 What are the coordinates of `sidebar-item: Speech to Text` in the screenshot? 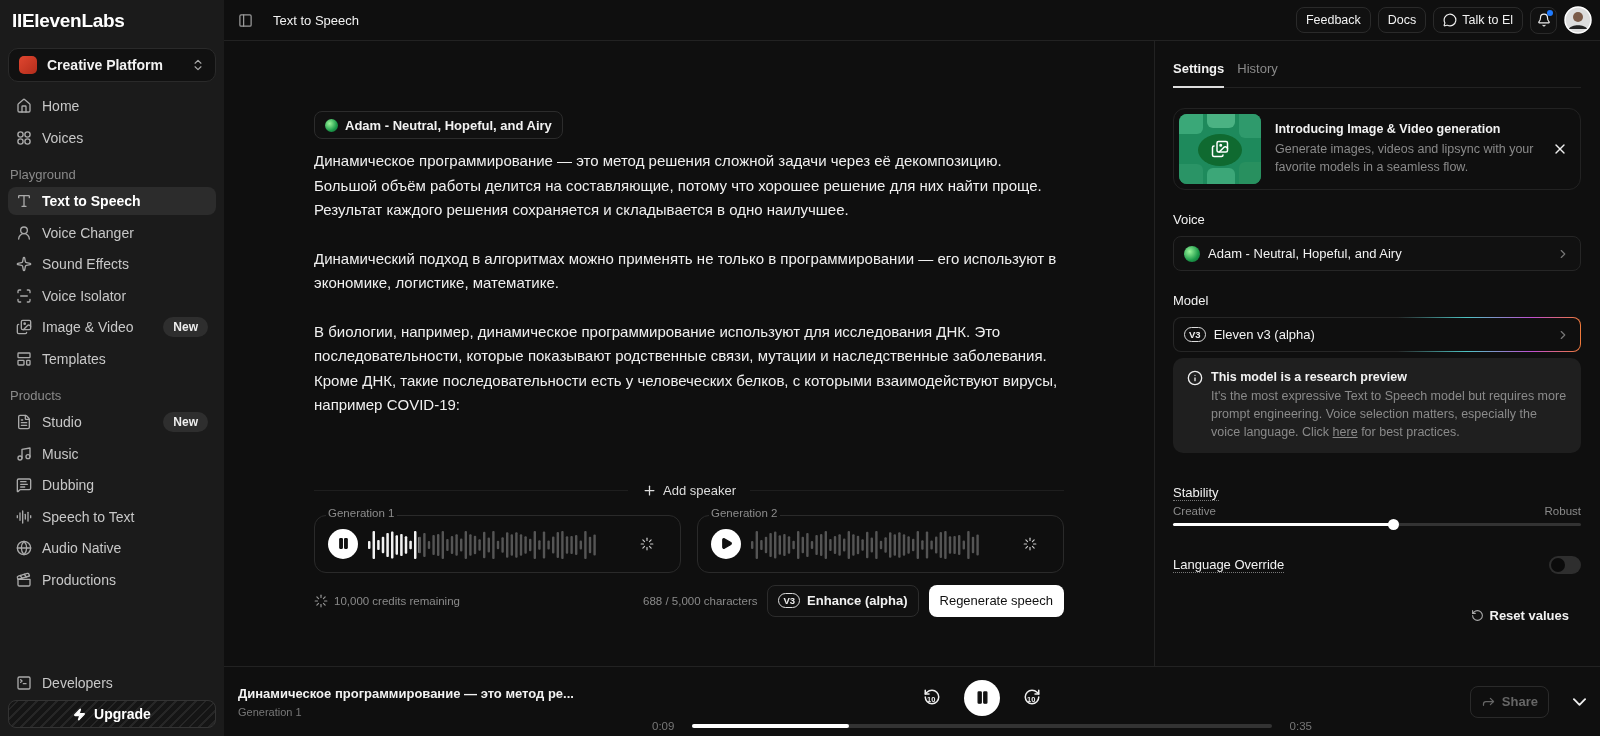 It's located at (112, 516).